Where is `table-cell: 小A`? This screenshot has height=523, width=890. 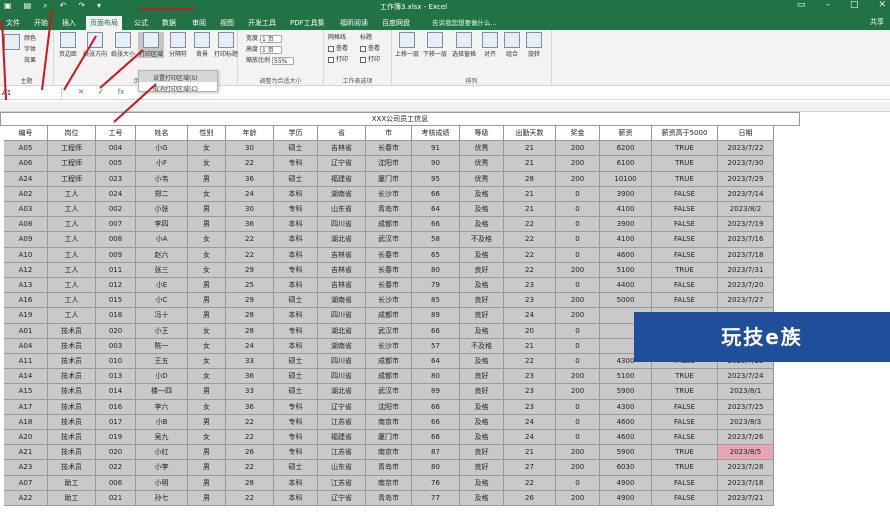
table-cell: 小A is located at coordinates (162, 240).